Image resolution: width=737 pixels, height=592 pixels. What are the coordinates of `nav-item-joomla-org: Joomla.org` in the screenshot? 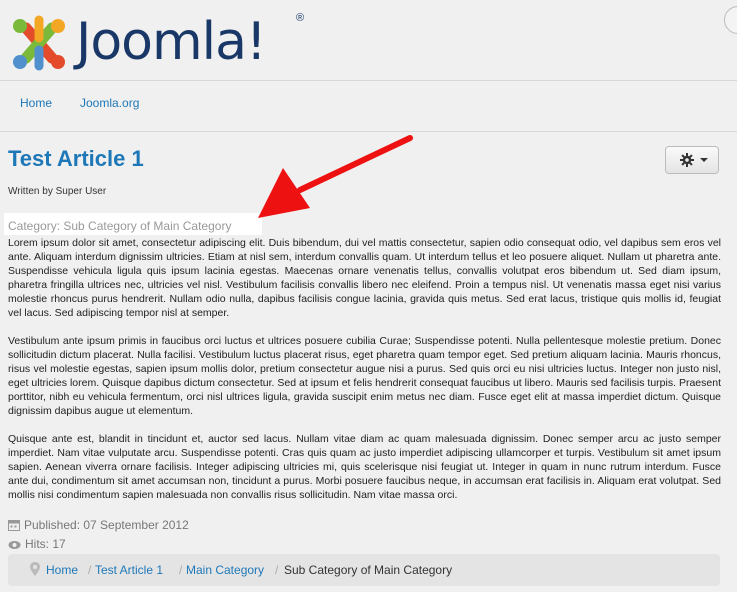 It's located at (109, 103).